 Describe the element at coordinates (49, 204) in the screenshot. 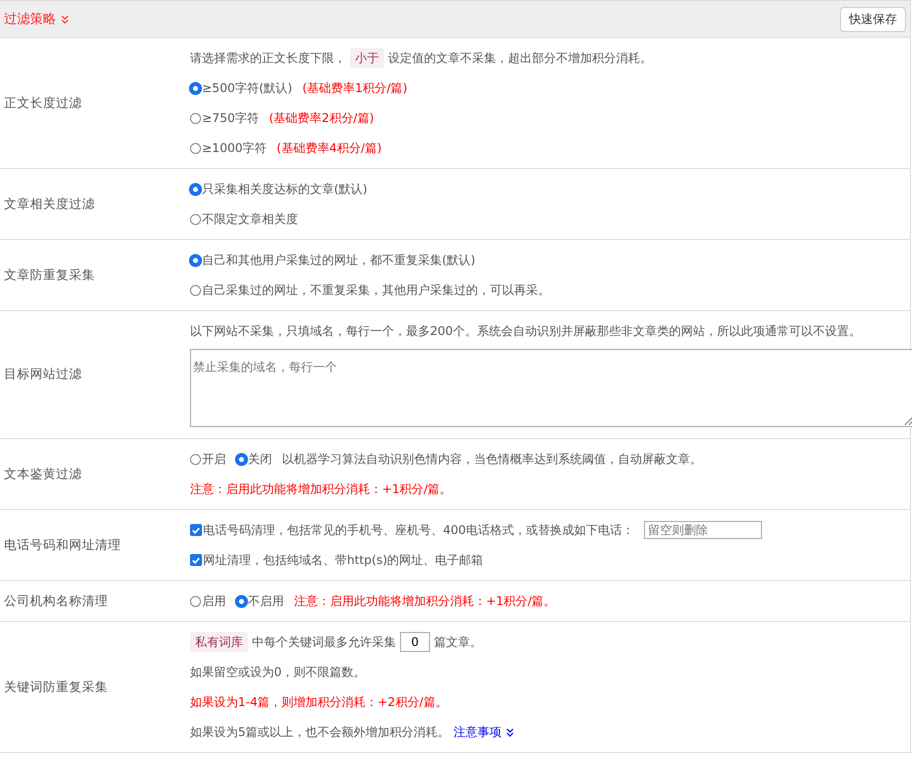

I see `setting-label: 文章相关度过滤` at that location.